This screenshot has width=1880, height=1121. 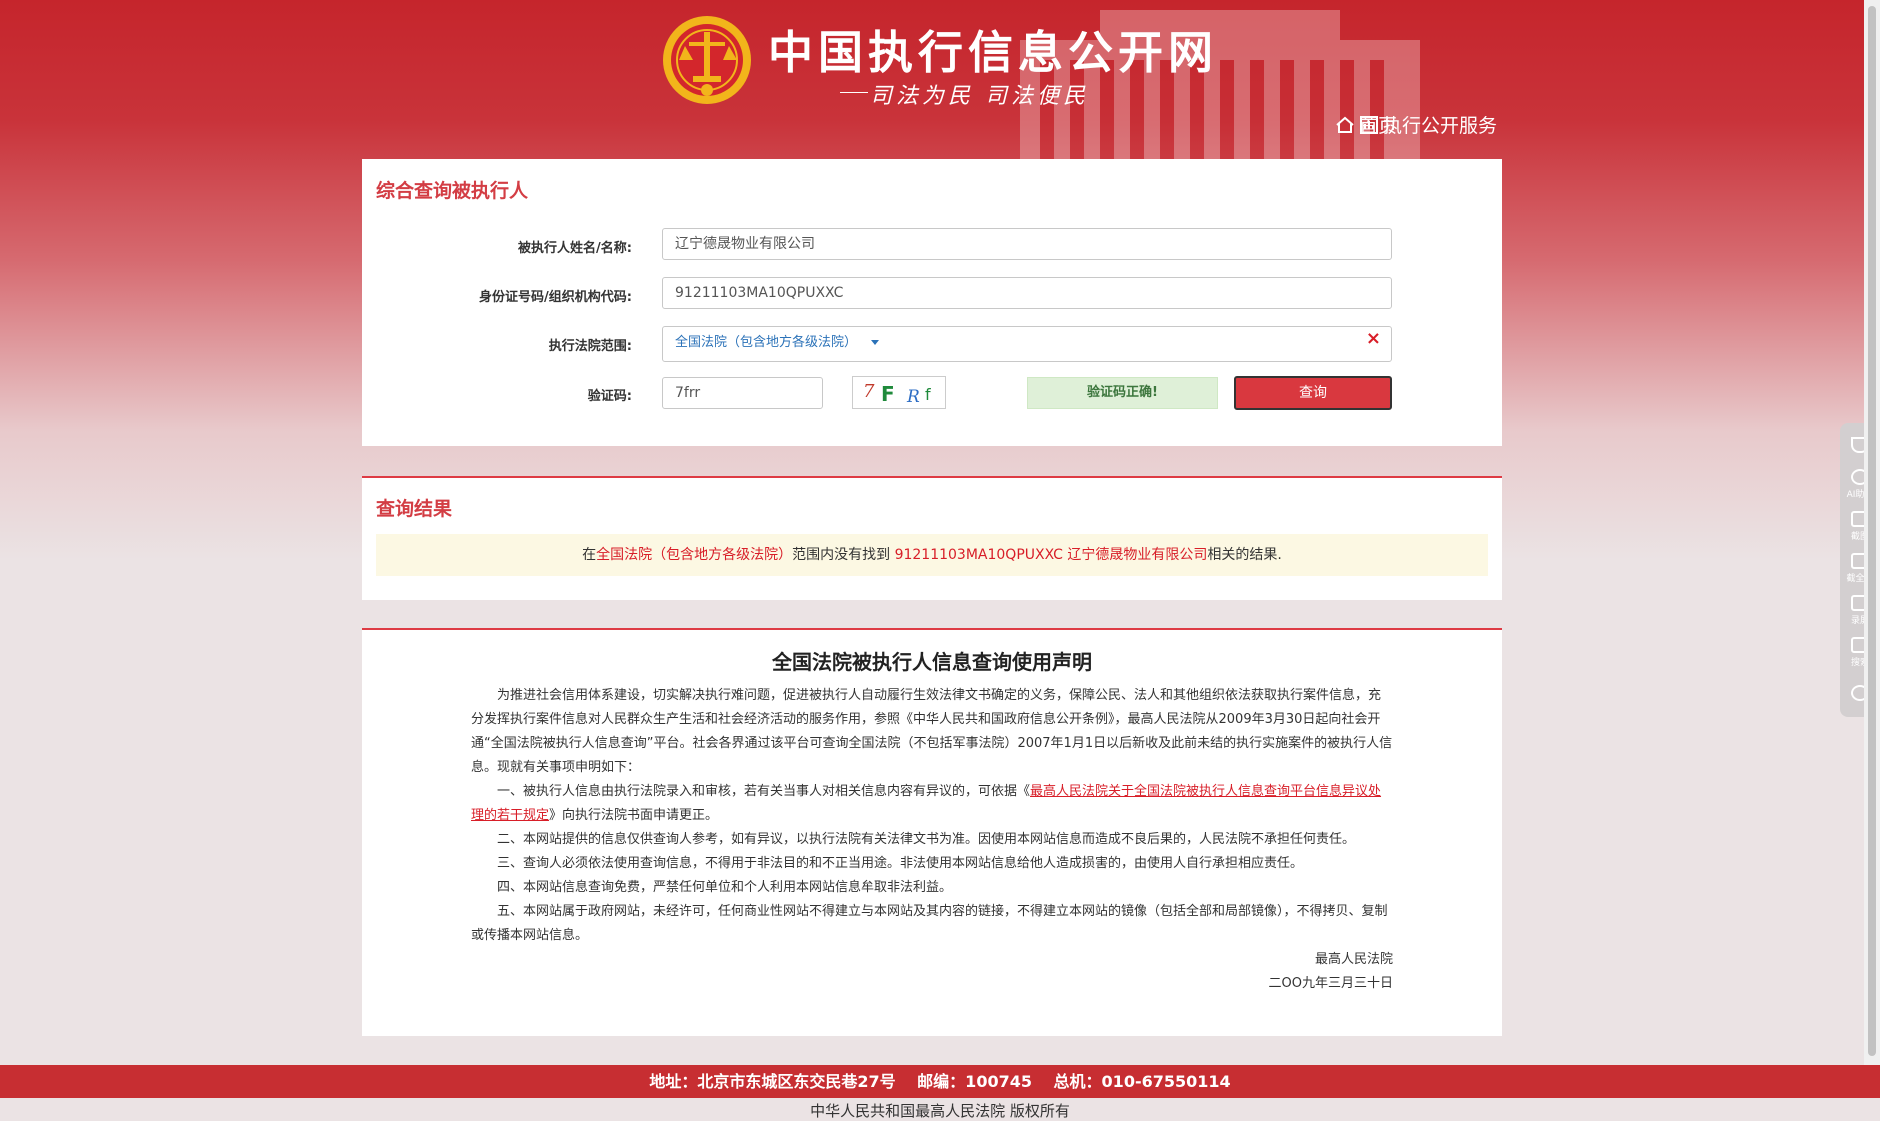 I want to click on chevron-down-icon, so click(x=875, y=342).